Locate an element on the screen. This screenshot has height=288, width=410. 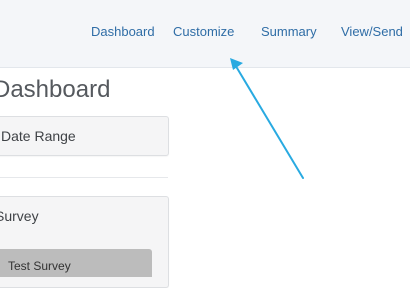
annotation-arrow-shaft is located at coordinates (270, 123).